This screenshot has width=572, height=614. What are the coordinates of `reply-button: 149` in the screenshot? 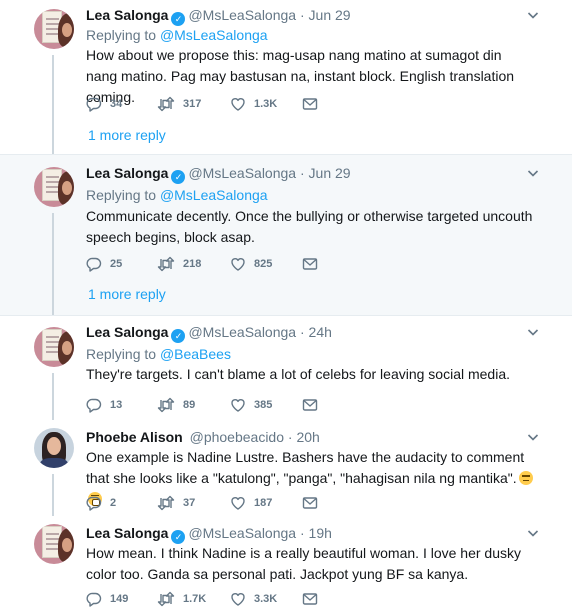 It's located at (107, 599).